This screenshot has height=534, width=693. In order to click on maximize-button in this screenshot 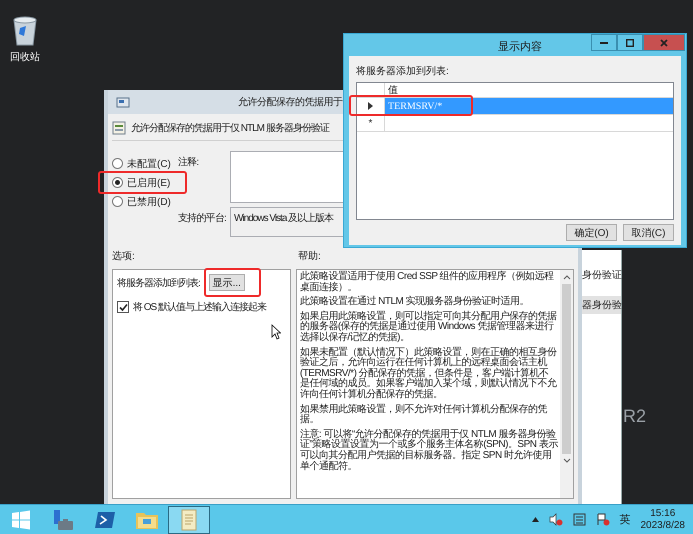, I will do `click(630, 42)`.